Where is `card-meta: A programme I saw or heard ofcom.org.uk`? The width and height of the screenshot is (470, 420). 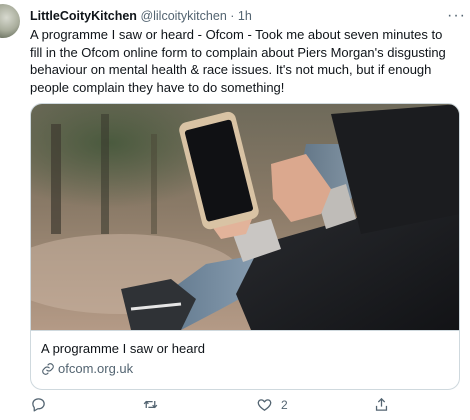
card-meta: A programme I saw or heard ofcom.org.uk is located at coordinates (245, 359).